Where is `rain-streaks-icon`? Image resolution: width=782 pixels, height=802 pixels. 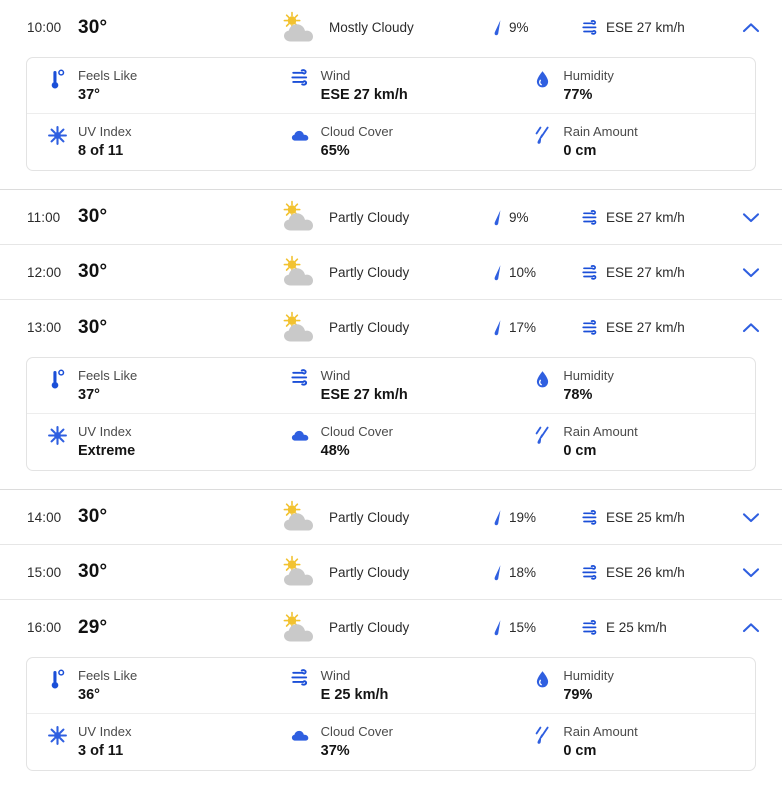 rain-streaks-icon is located at coordinates (542, 135).